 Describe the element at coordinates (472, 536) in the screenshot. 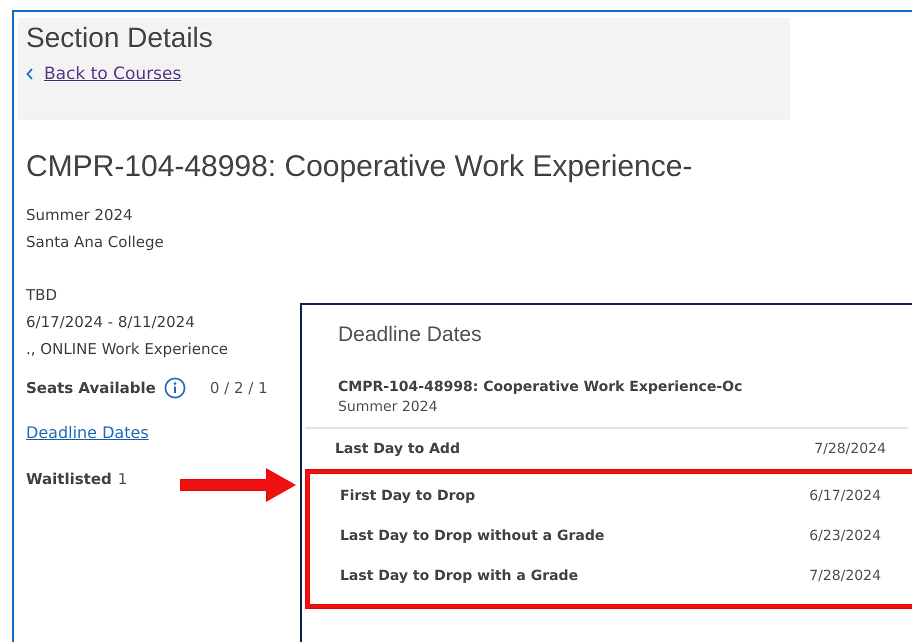

I see `deadline-label: Last Day to Drop without a Grade` at that location.